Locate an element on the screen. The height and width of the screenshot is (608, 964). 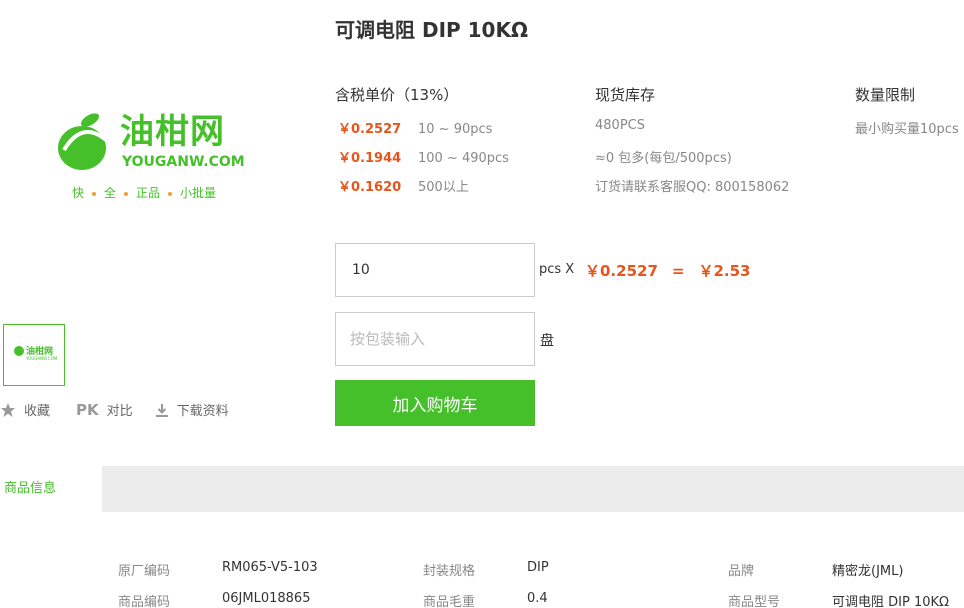
spec-key: 原厂编码 is located at coordinates (144, 571).